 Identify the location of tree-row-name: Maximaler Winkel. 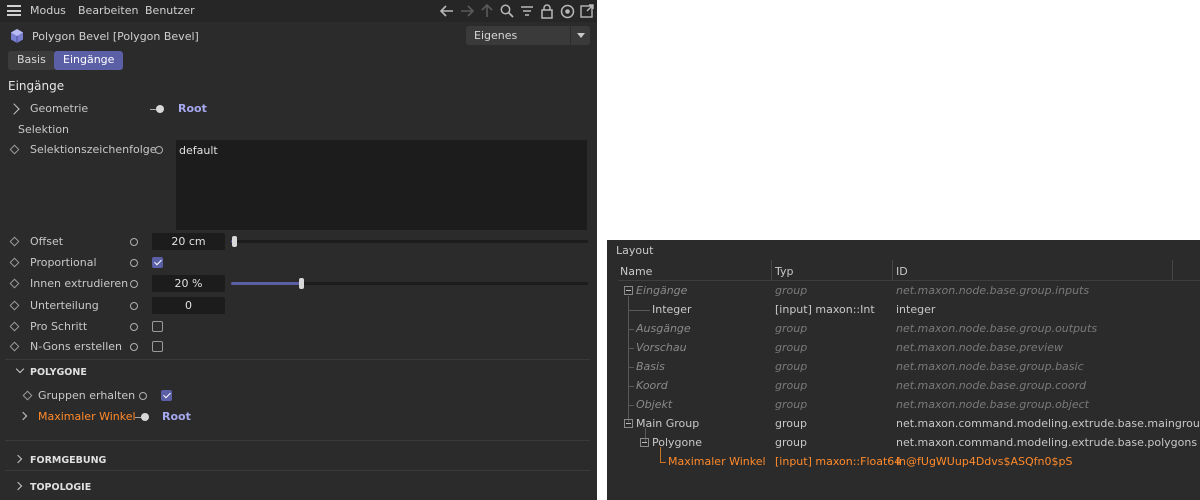
(717, 461).